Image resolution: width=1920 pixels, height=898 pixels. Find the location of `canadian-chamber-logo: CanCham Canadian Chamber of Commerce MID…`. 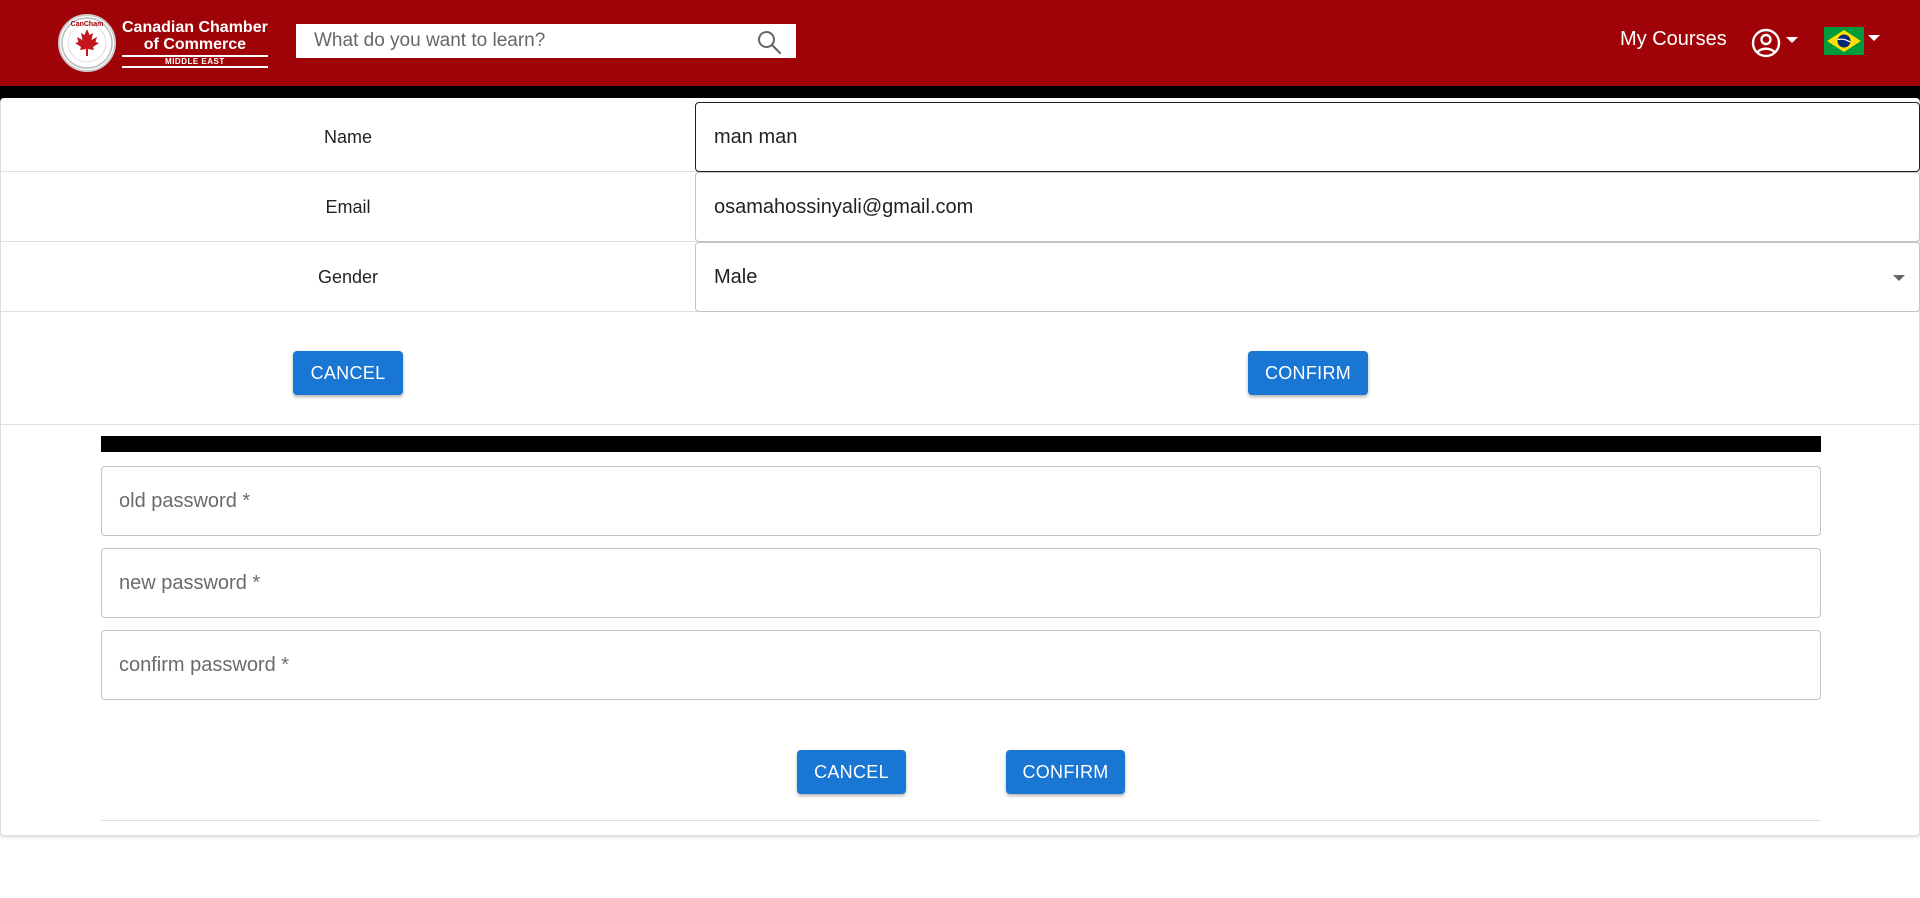

canadian-chamber-logo: CanCham Canadian Chamber of Commerce MID… is located at coordinates (163, 43).